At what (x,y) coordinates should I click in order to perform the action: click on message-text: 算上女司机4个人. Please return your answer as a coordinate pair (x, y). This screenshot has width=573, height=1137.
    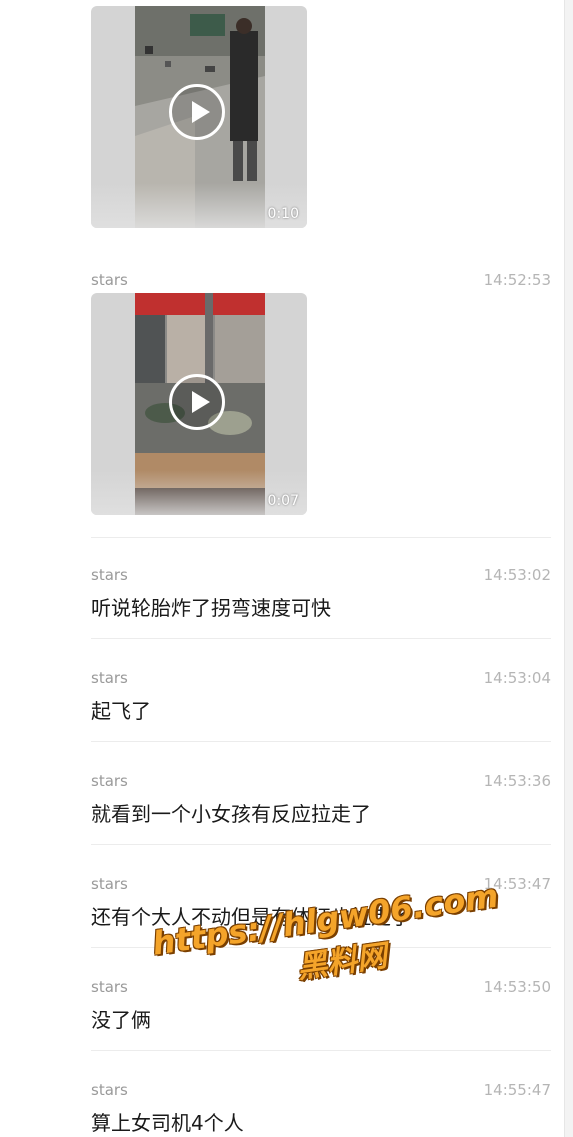
    Looking at the image, I should click on (167, 1123).